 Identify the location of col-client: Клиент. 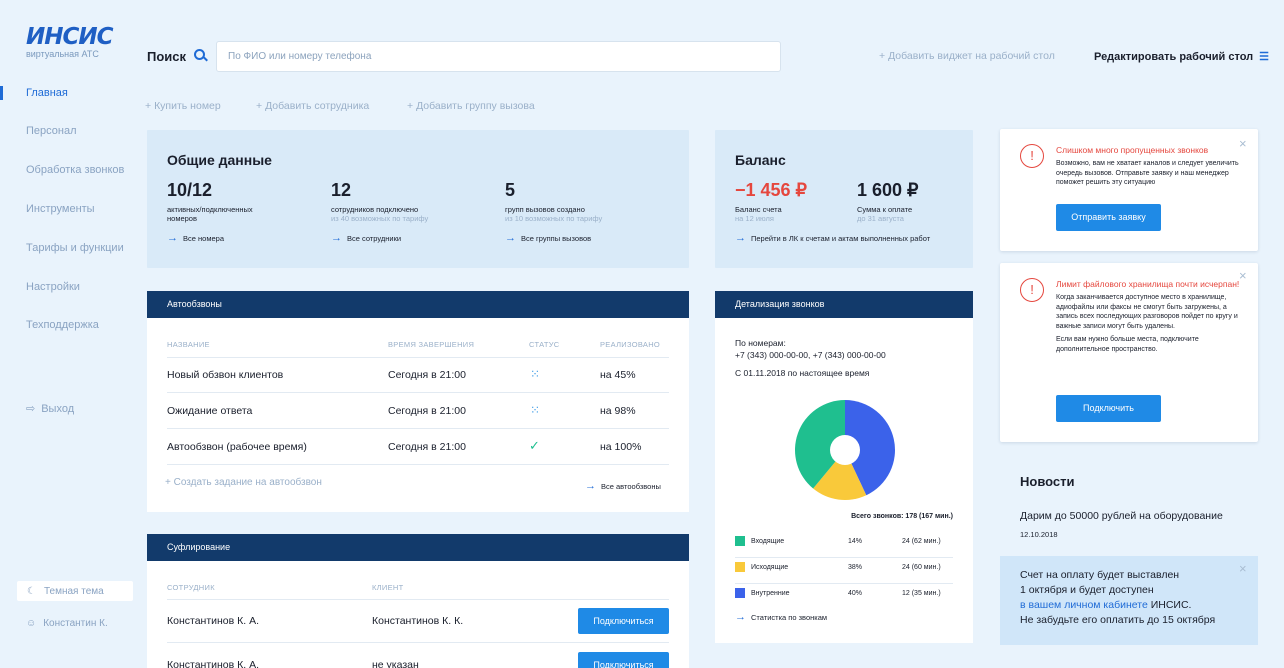
(388, 587).